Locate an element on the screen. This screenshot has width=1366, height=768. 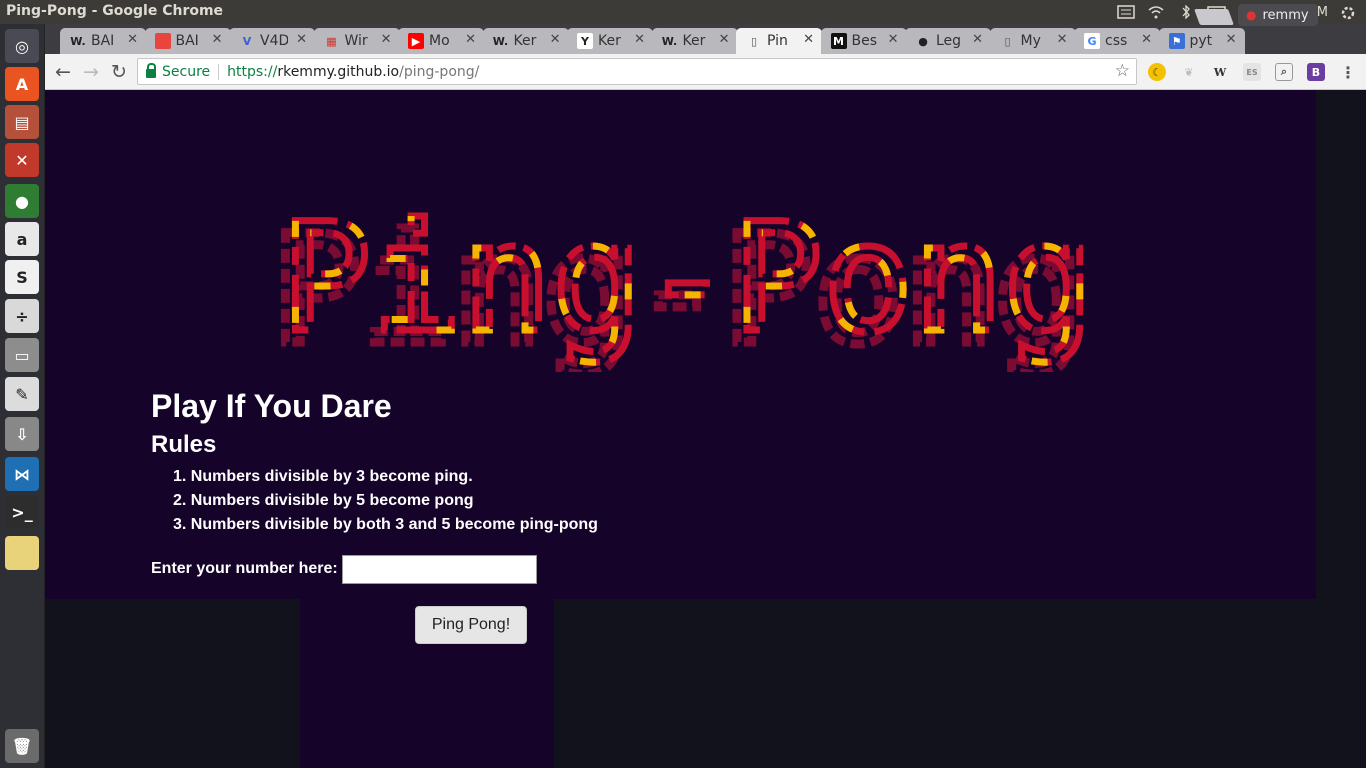
rules-heading: Rules is located at coordinates (184, 444).